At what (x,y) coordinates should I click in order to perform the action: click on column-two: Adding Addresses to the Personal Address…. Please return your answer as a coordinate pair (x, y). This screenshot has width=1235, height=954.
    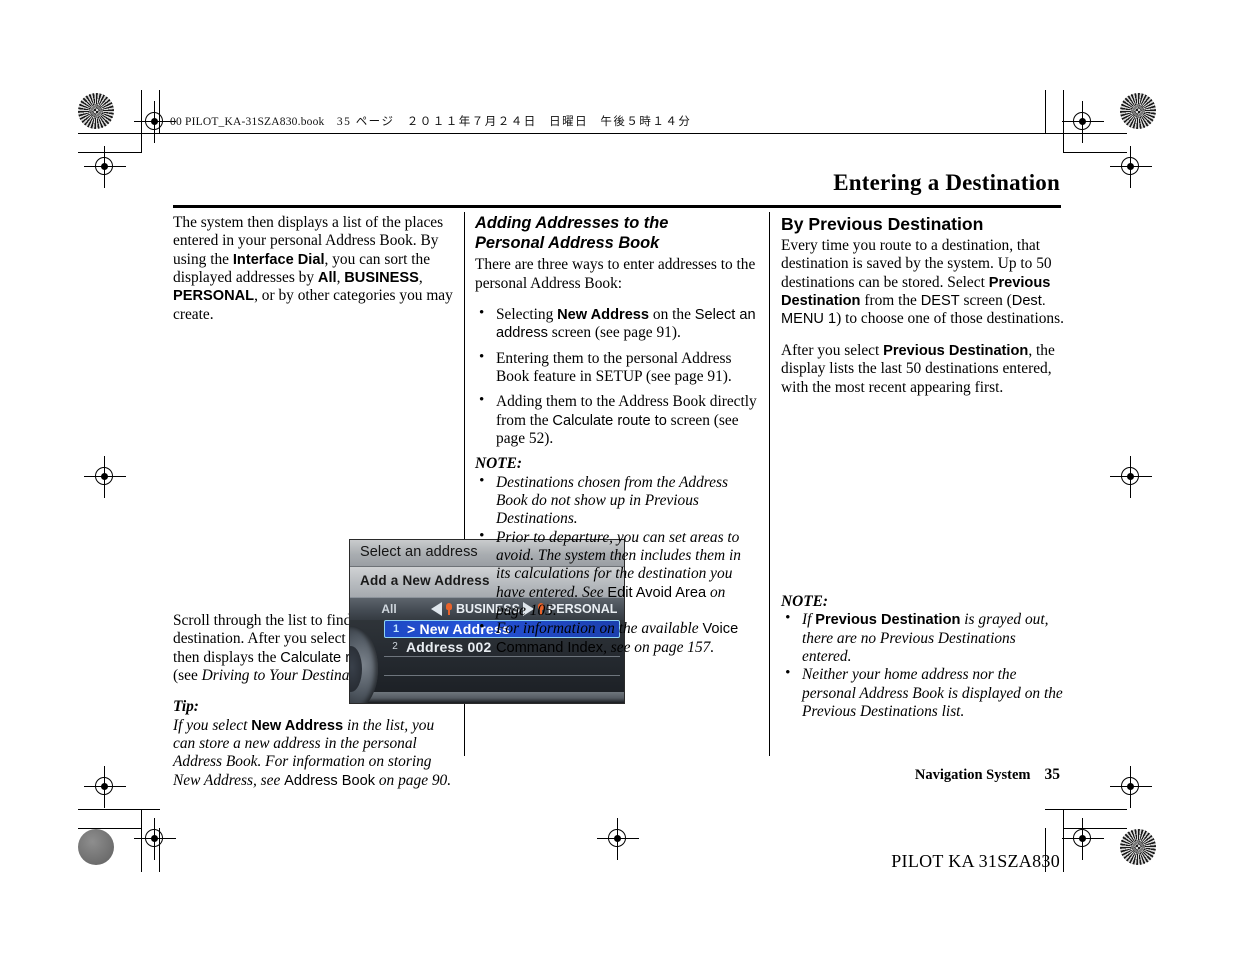
    Looking at the image, I should click on (617, 435).